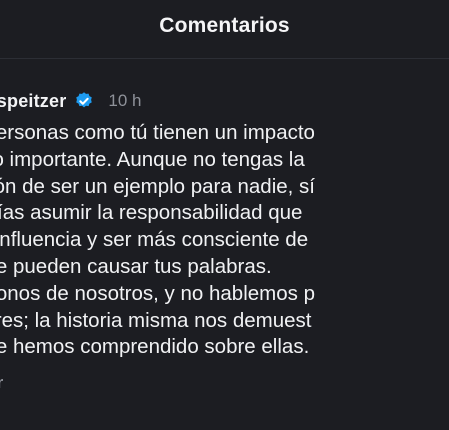 This screenshot has height=430, width=449. What do you see at coordinates (125, 100) in the screenshot?
I see `comment-time: 10 h` at bounding box center [125, 100].